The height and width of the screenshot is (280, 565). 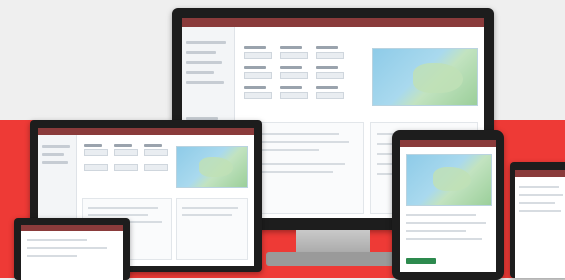 I want to click on tablet-device, so click(x=448, y=205).